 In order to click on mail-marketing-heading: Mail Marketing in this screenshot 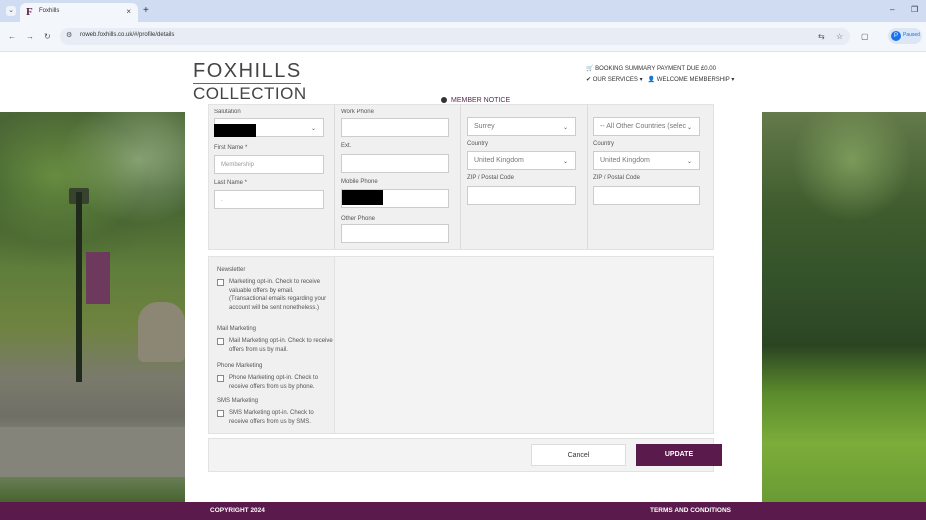, I will do `click(237, 329)`.